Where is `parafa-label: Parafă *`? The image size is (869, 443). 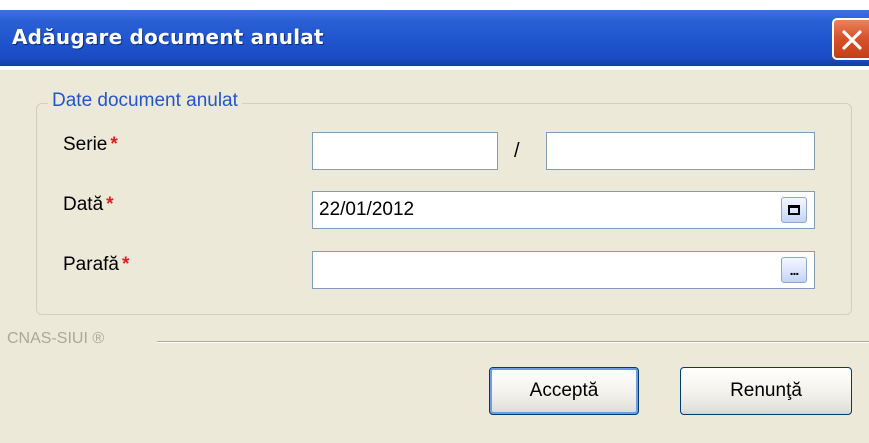
parafa-label: Parafă * is located at coordinates (96, 265).